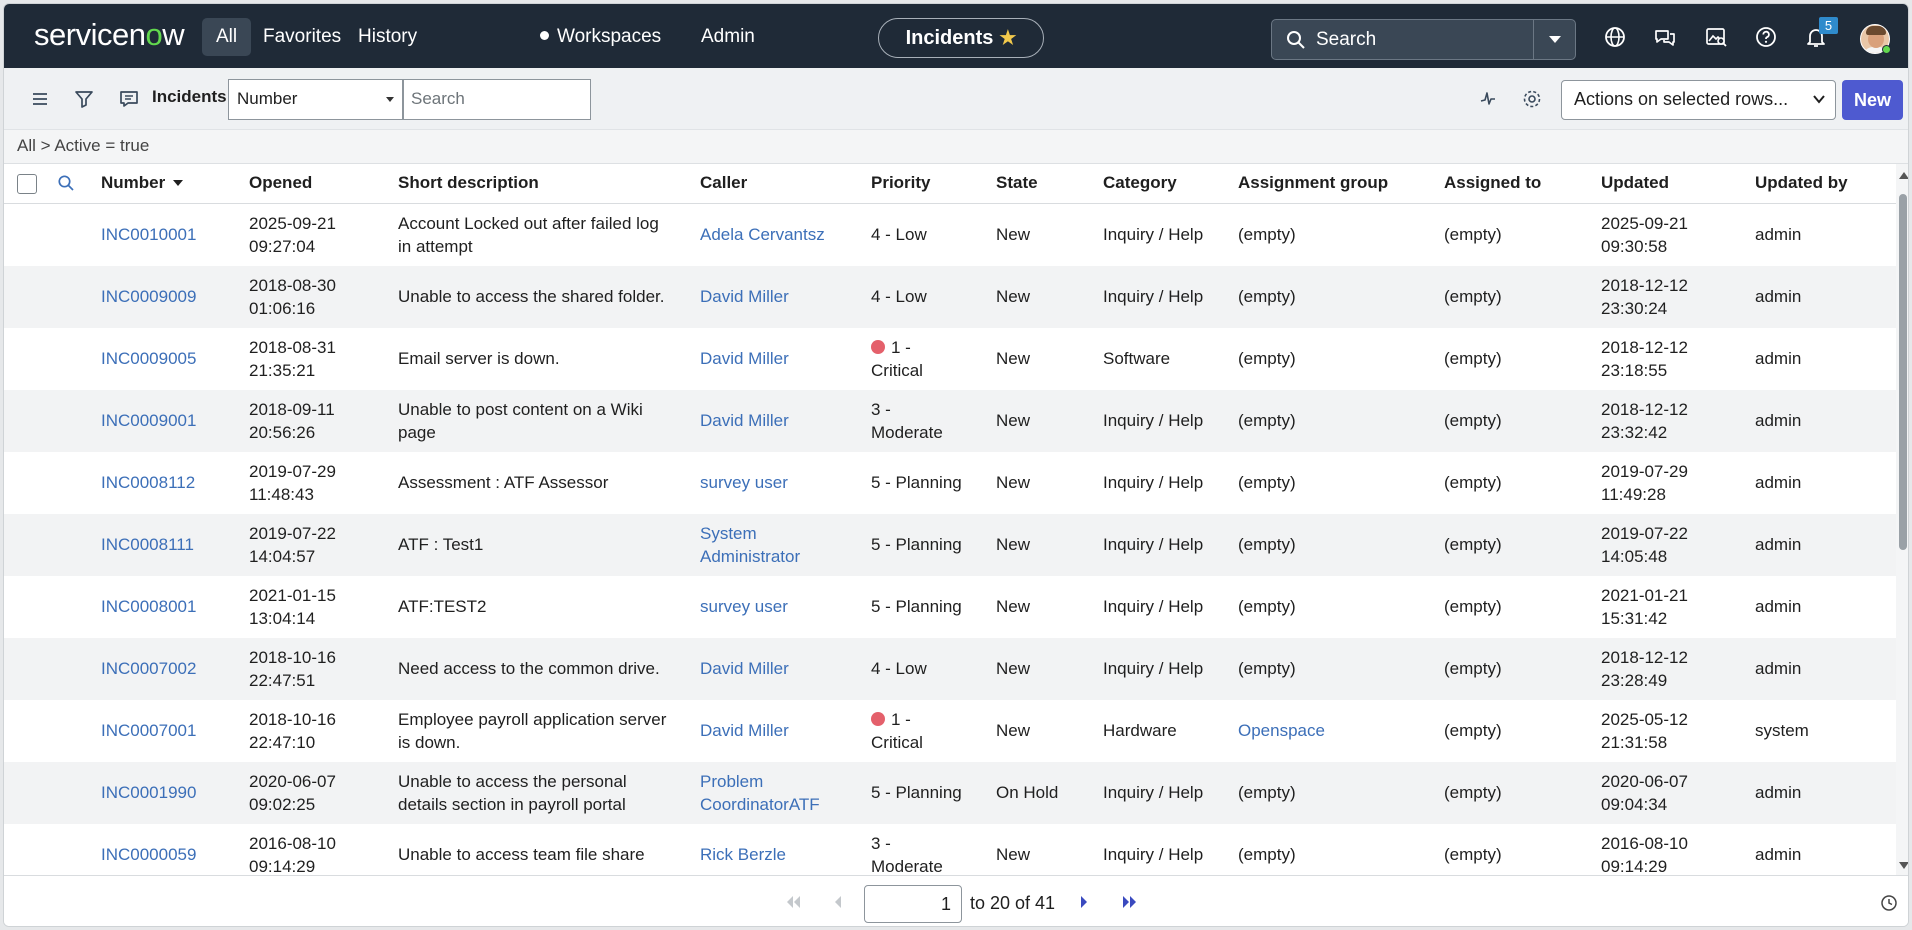 The image size is (1912, 930). I want to click on incident-number-link: INC0009001, so click(148, 420).